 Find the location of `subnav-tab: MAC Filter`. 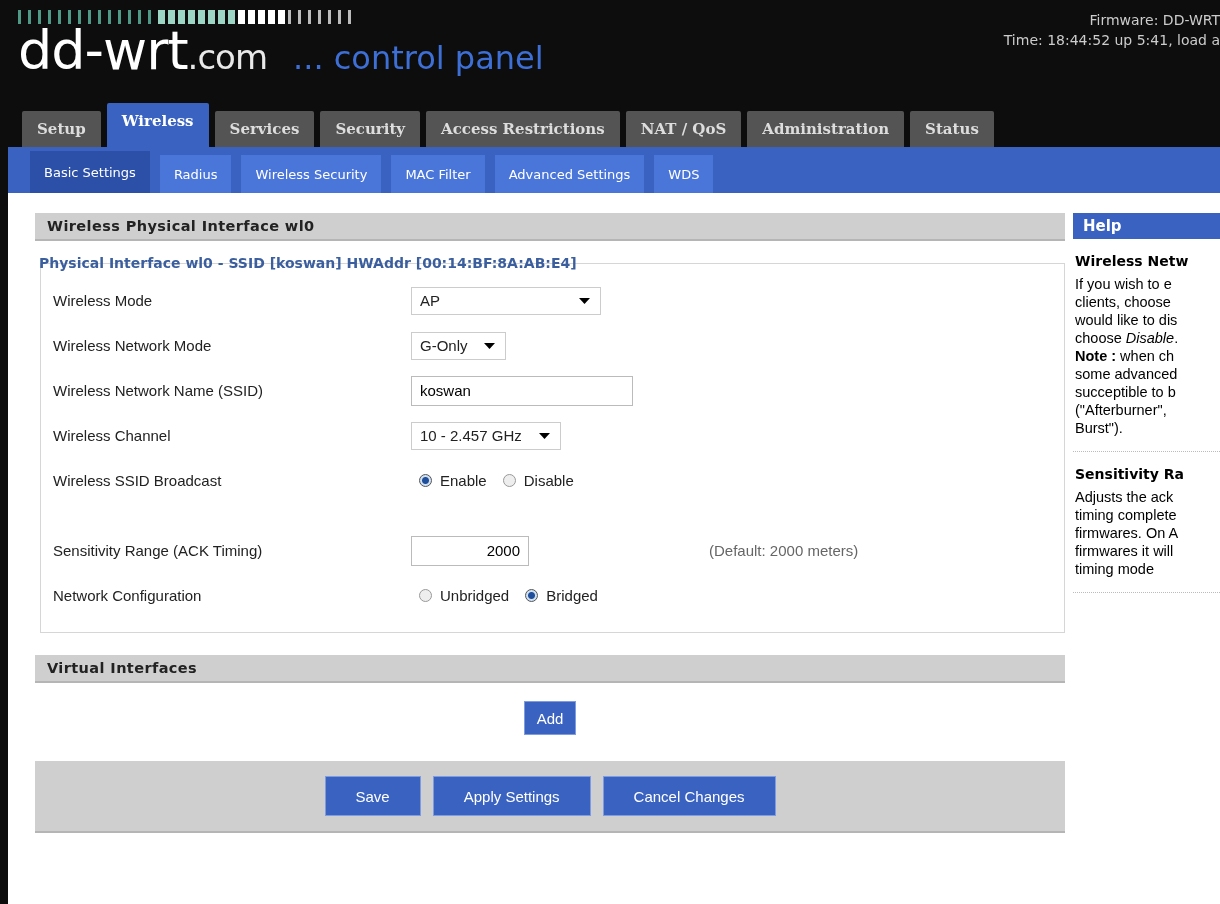

subnav-tab: MAC Filter is located at coordinates (438, 174).